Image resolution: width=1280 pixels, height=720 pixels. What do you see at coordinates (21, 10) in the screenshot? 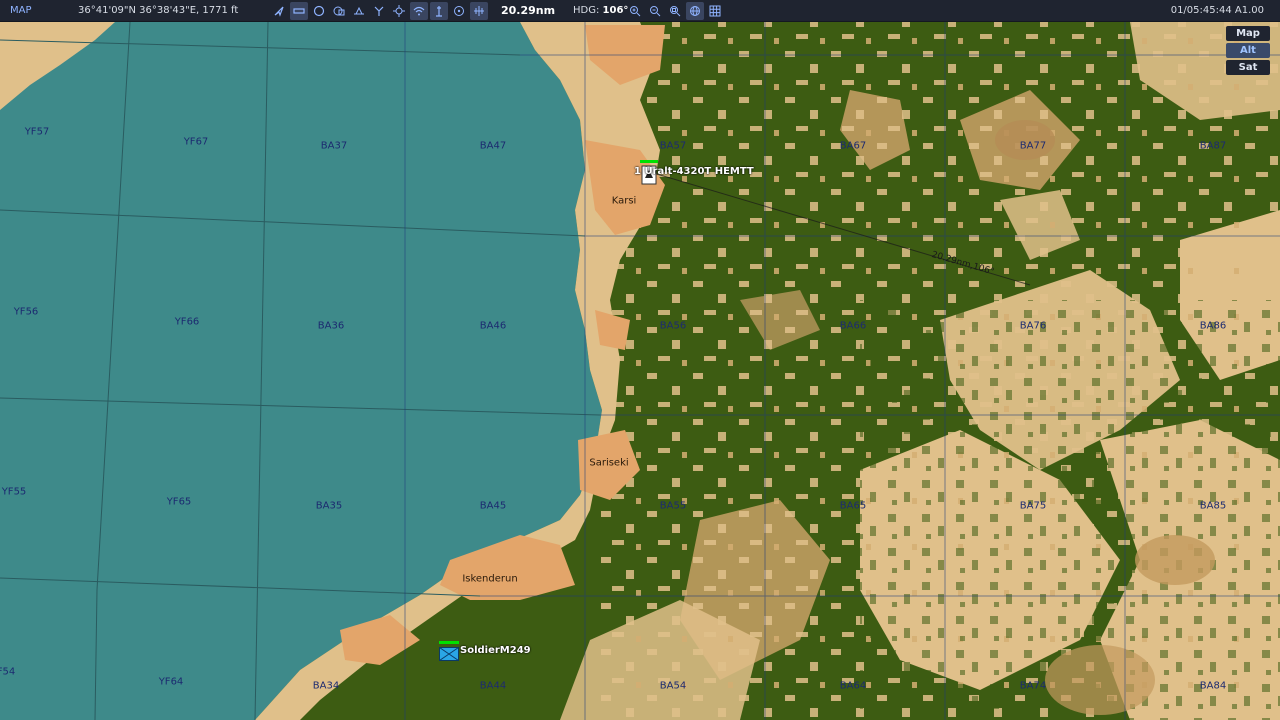
I see `map-mode-label: MAP` at bounding box center [21, 10].